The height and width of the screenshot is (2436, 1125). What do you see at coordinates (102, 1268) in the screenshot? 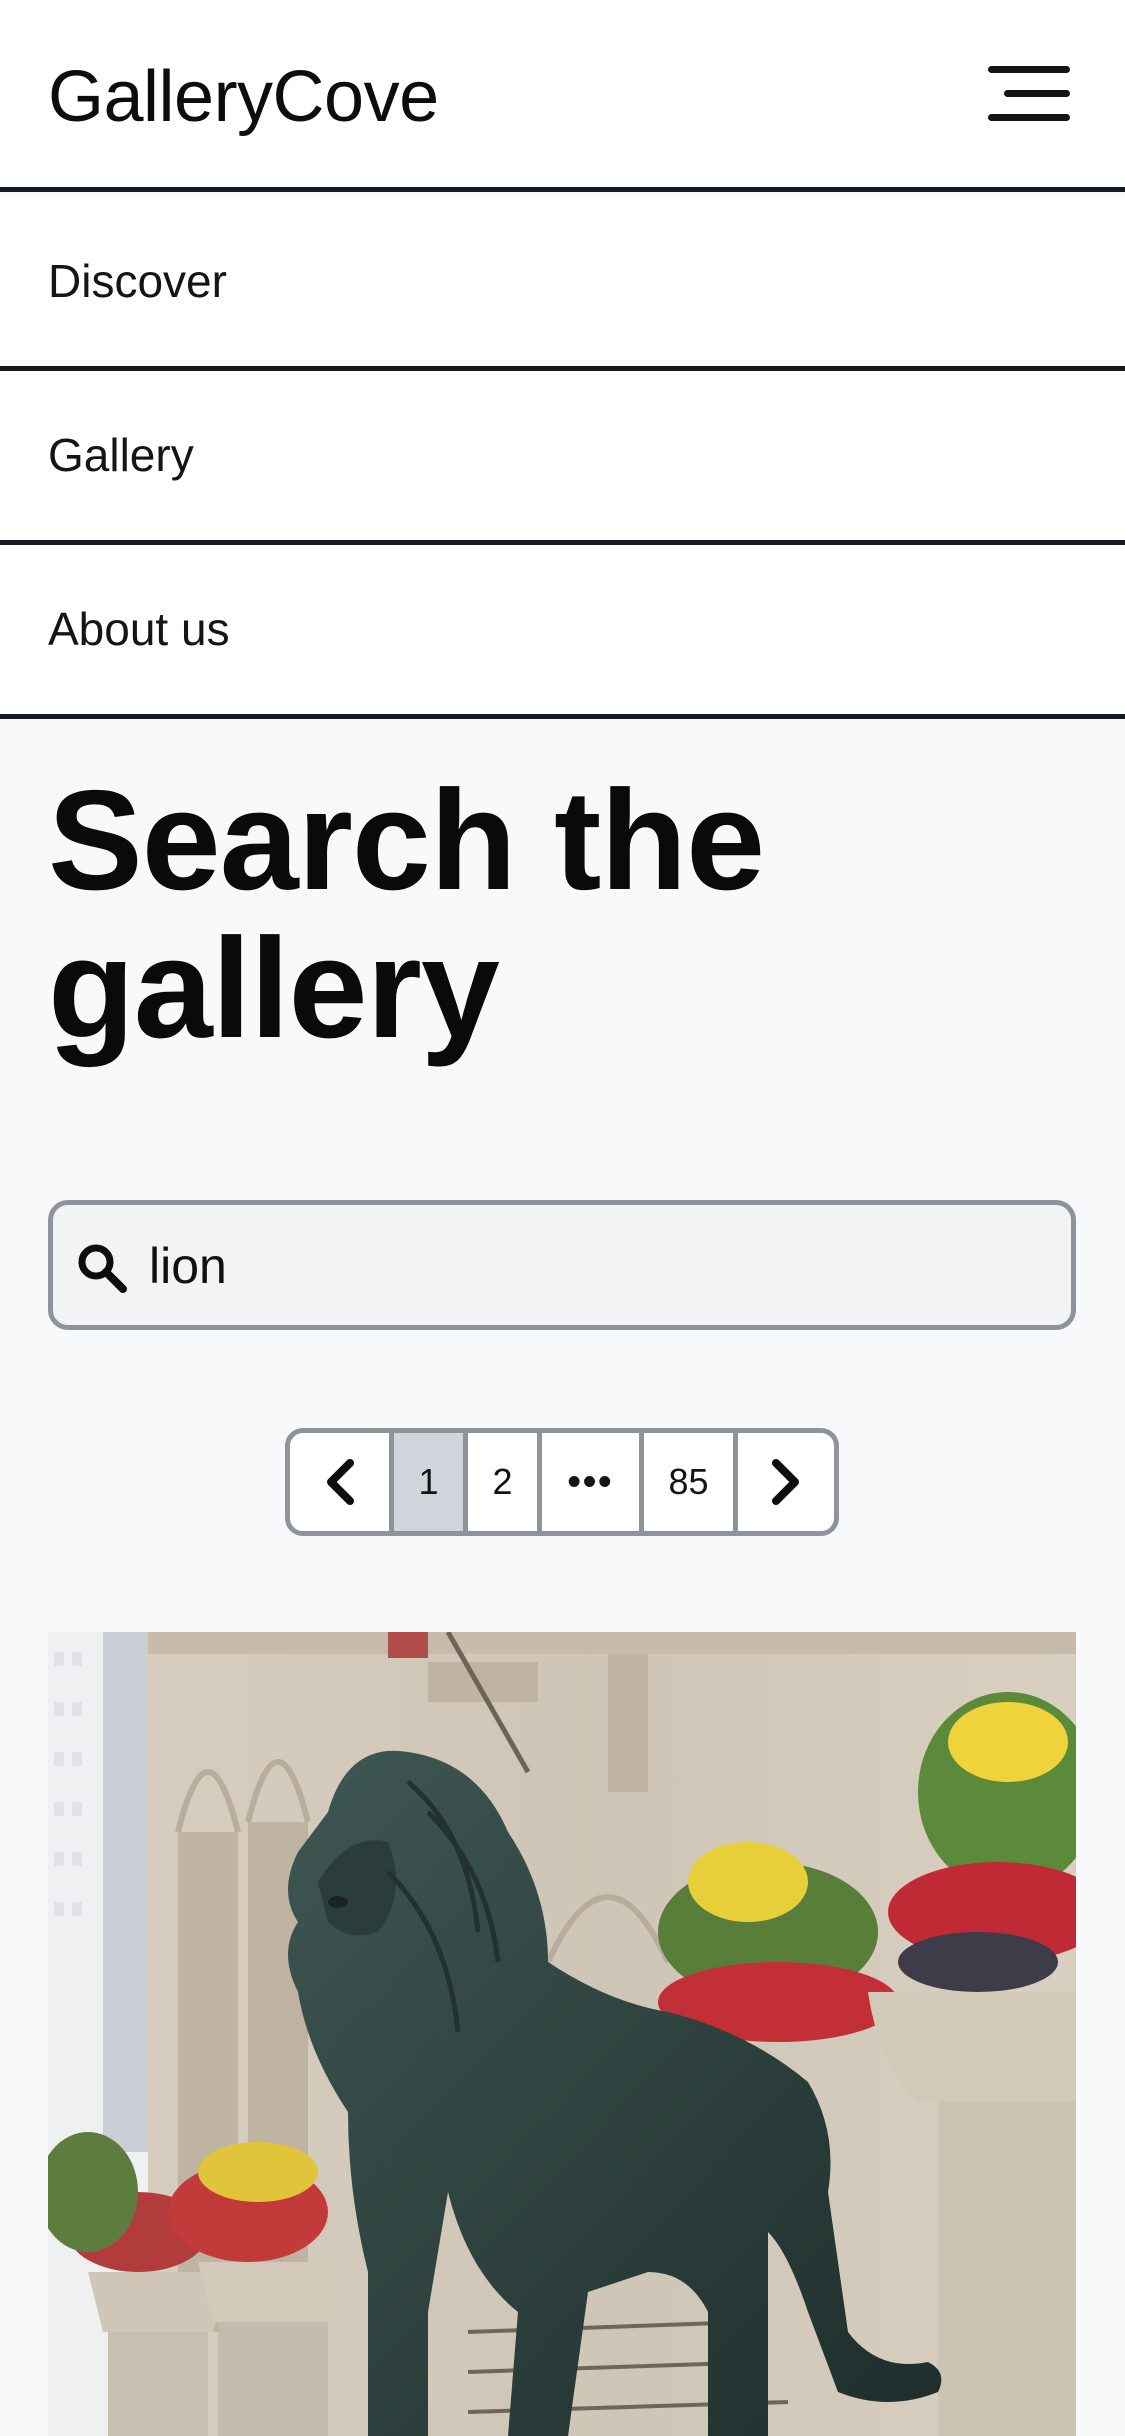
I see `search-icon` at bounding box center [102, 1268].